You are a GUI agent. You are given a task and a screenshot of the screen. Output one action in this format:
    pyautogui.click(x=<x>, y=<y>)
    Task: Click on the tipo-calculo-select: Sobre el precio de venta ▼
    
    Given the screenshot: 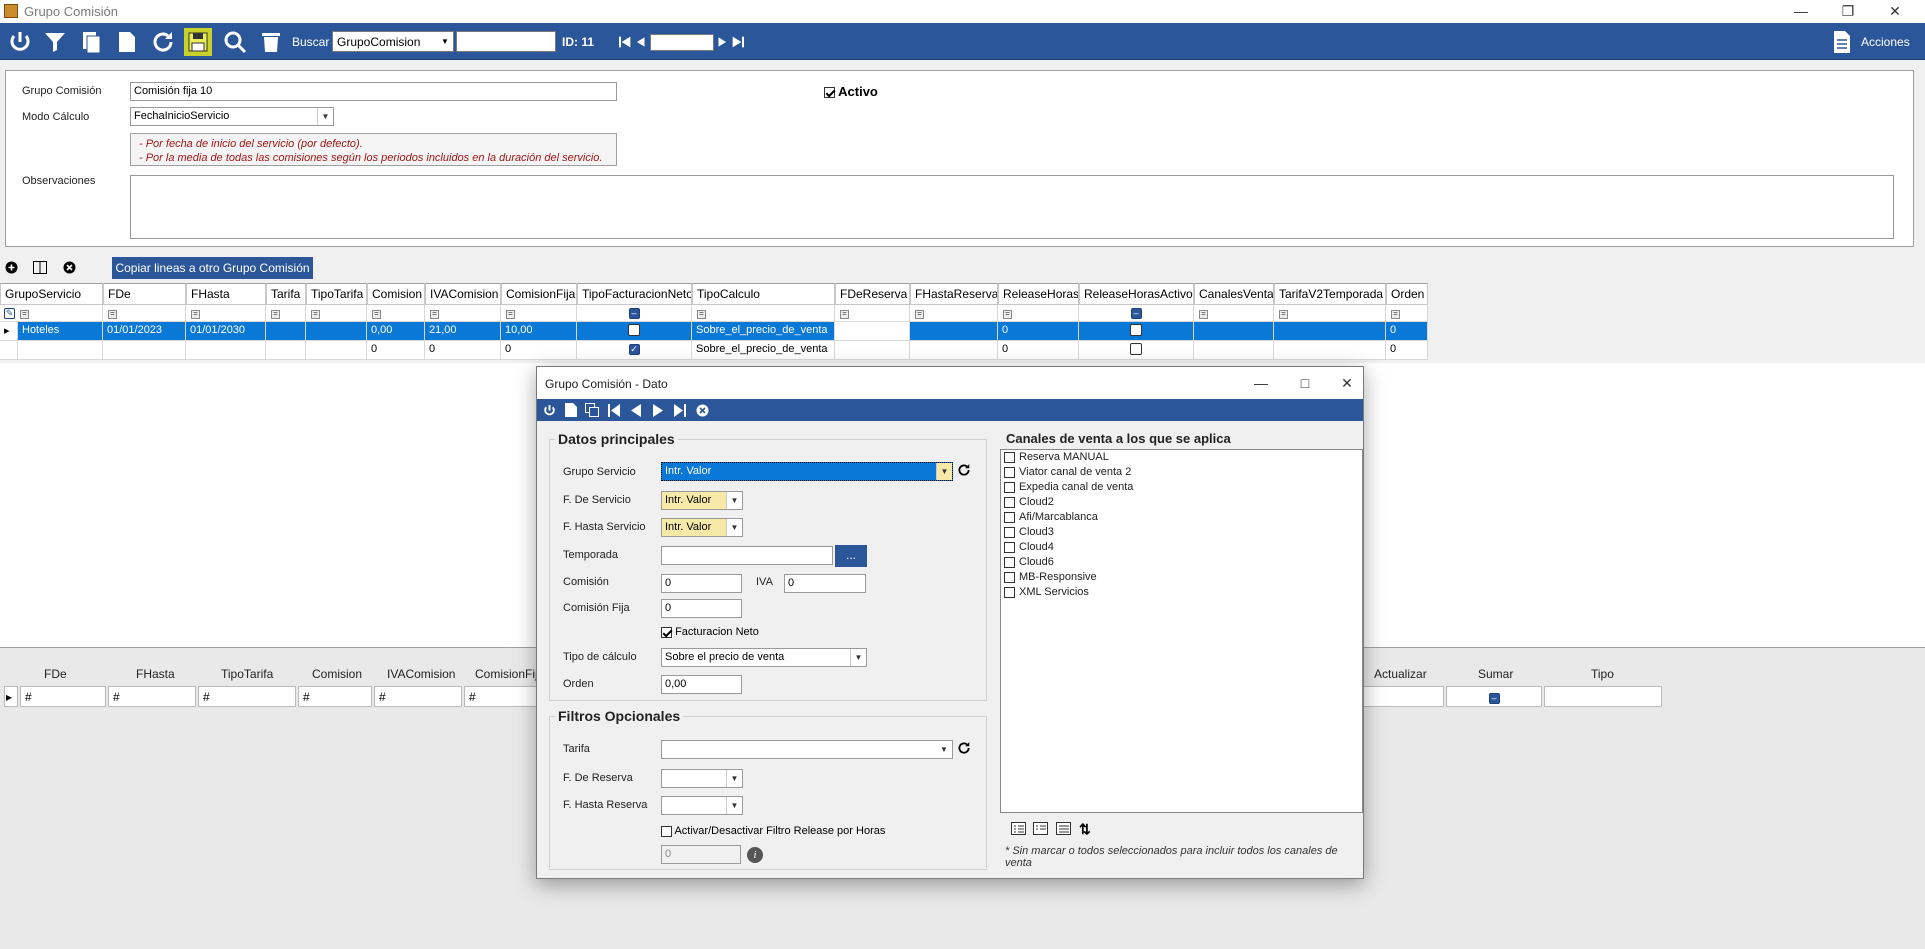 What is the action you would take?
    pyautogui.click(x=764, y=657)
    